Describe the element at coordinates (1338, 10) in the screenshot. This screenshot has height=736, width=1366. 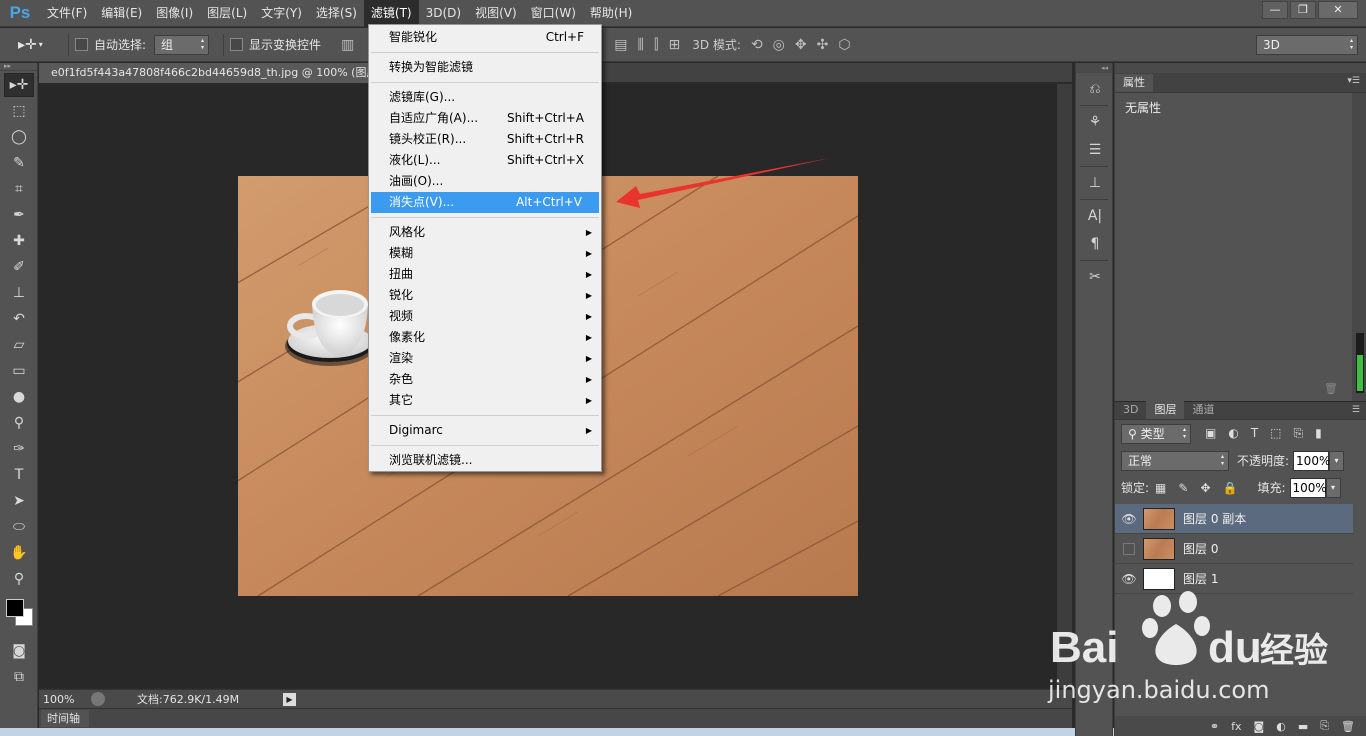
I see `close-button: ✕` at that location.